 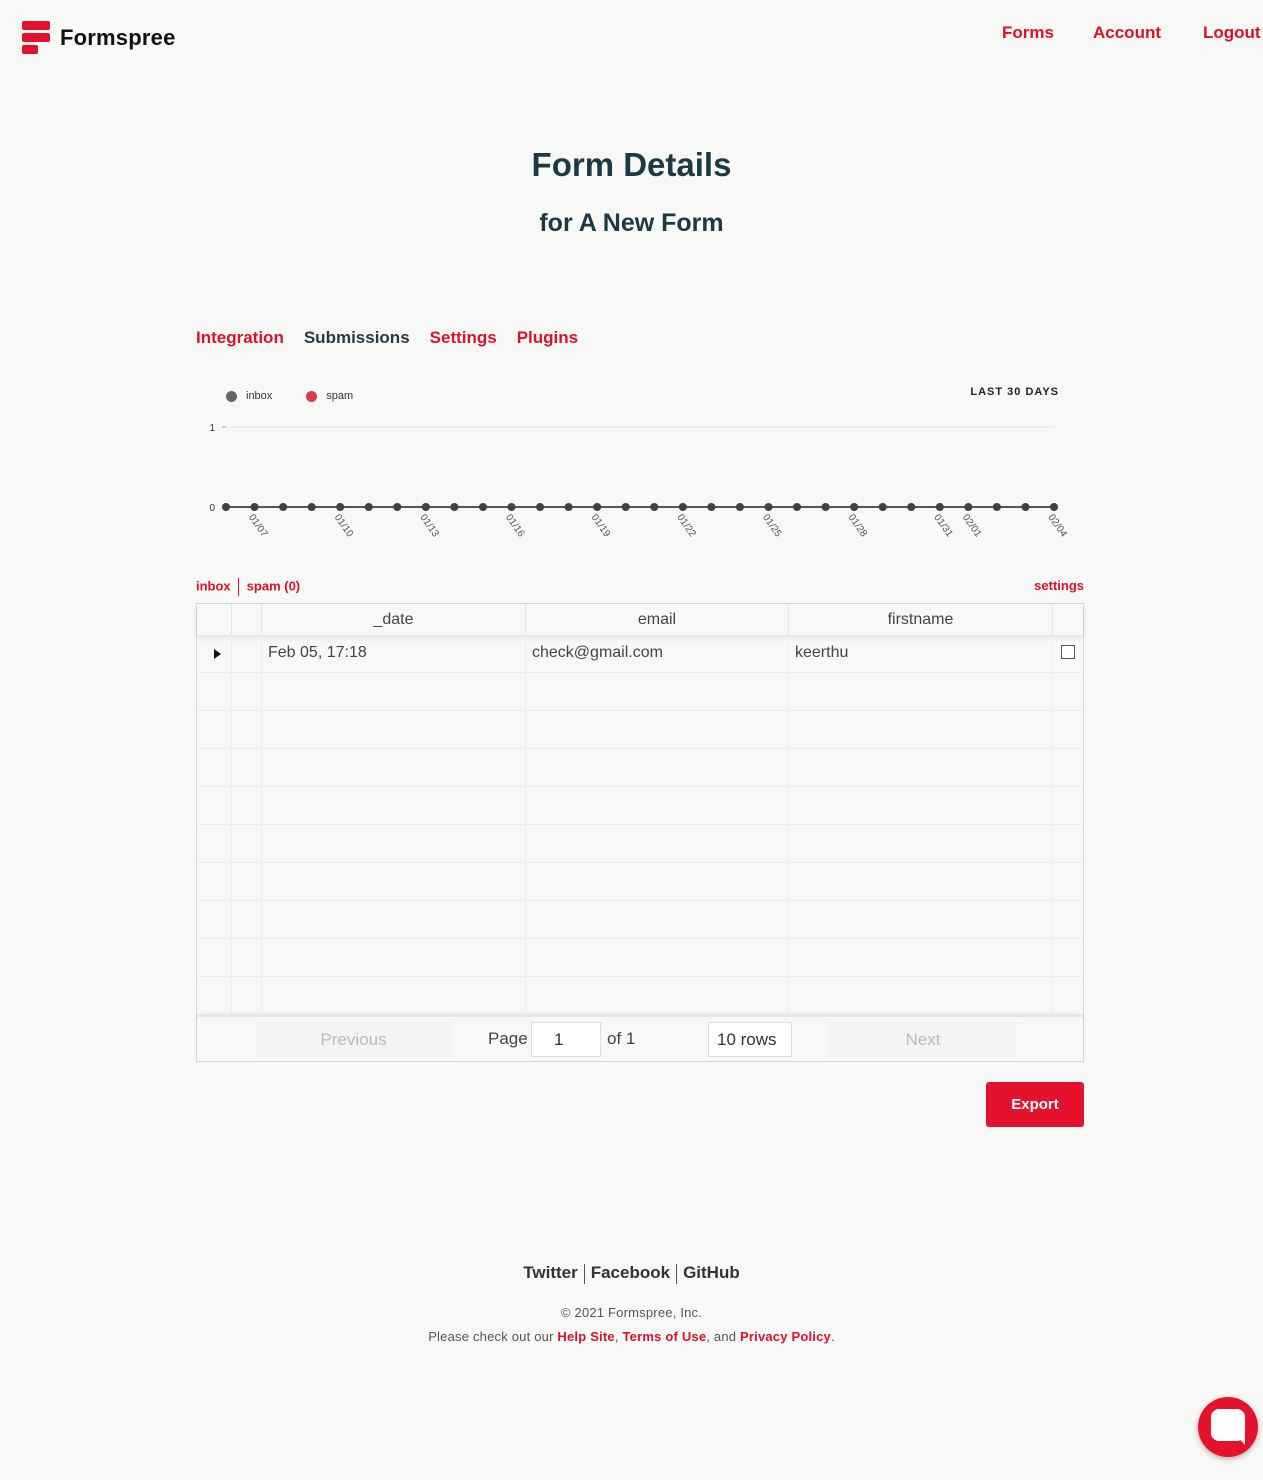 I want to click on page-label: Page, so click(x=508, y=1038).